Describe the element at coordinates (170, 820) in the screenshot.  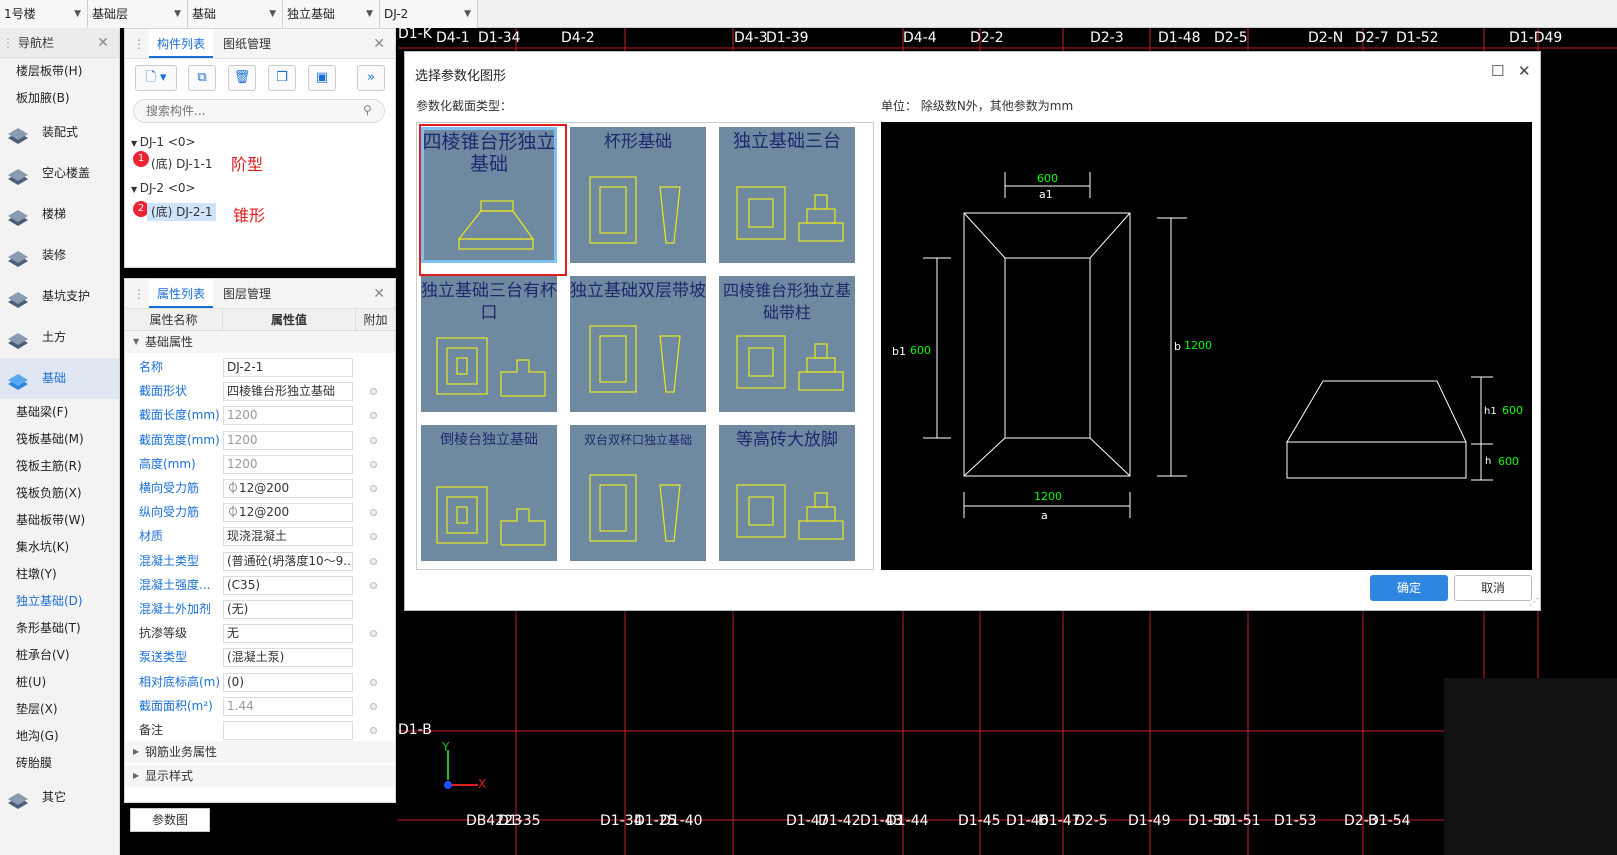
I see `tab-parameter-diagram: 参数图` at that location.